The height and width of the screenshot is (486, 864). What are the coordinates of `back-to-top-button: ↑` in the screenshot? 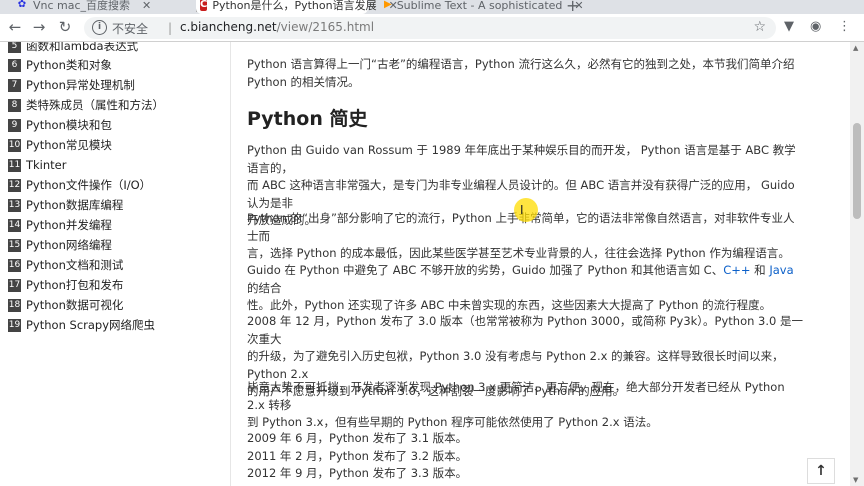 It's located at (821, 471).